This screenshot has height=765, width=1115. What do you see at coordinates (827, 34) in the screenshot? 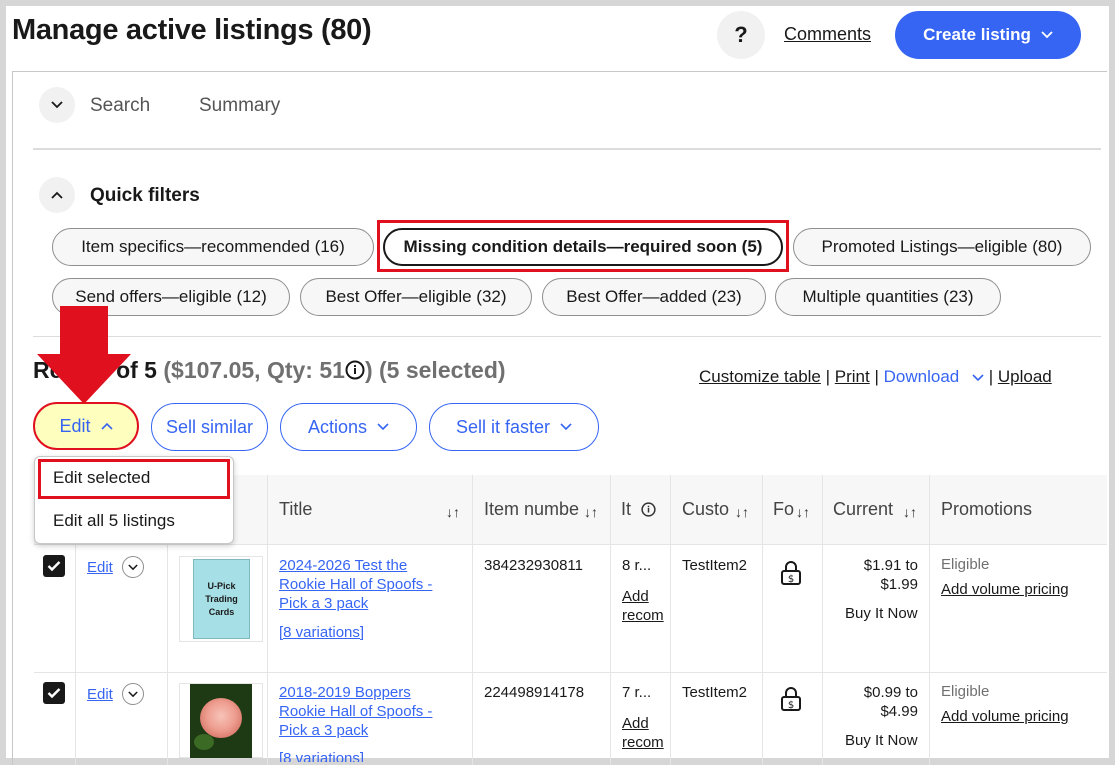
I see `comments-link: Comments` at bounding box center [827, 34].